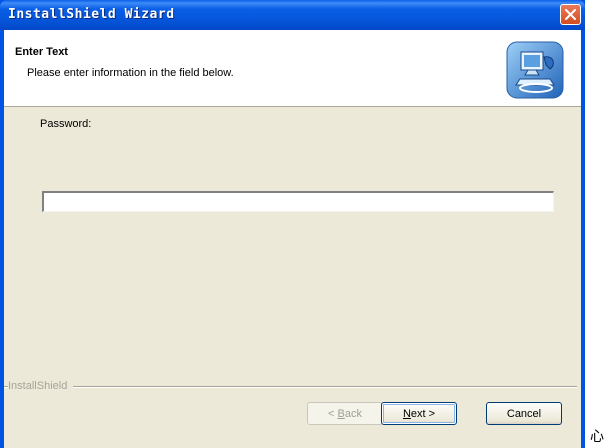 This screenshot has width=609, height=448. I want to click on separator-rule, so click(290, 387).